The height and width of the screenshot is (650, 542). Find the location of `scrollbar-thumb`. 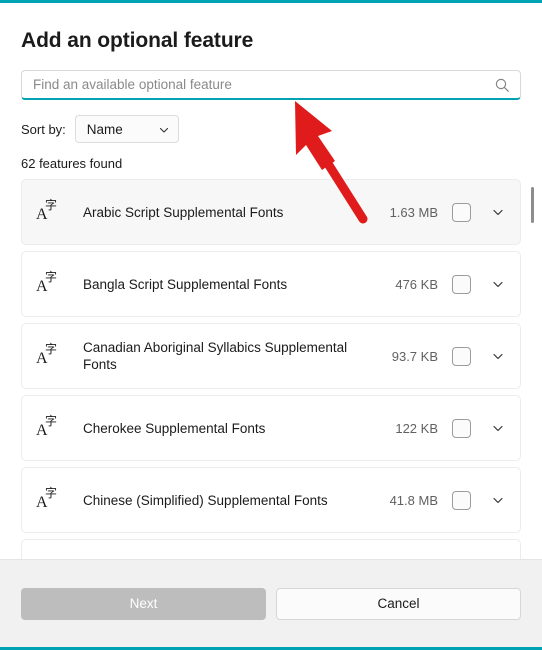

scrollbar-thumb is located at coordinates (532, 205).